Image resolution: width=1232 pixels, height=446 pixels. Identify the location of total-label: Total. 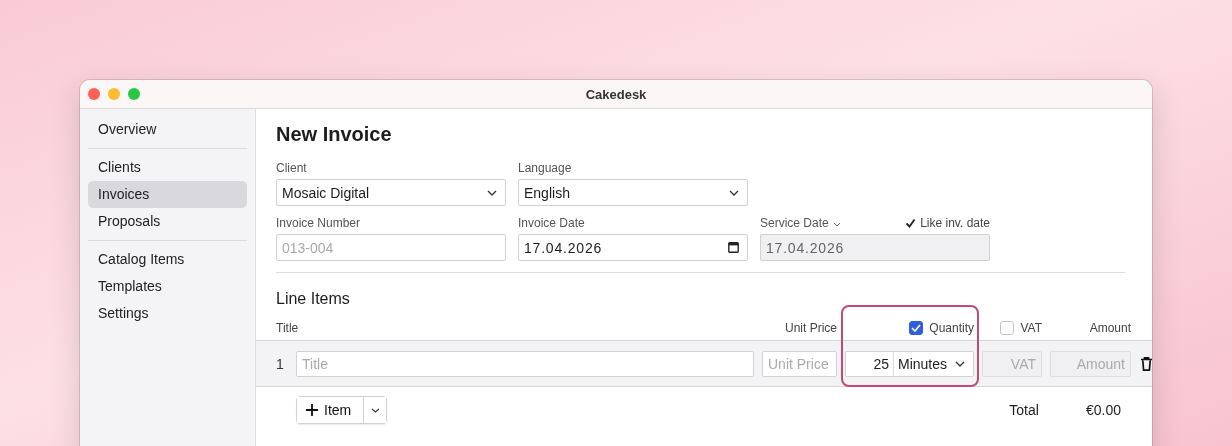
(1024, 410).